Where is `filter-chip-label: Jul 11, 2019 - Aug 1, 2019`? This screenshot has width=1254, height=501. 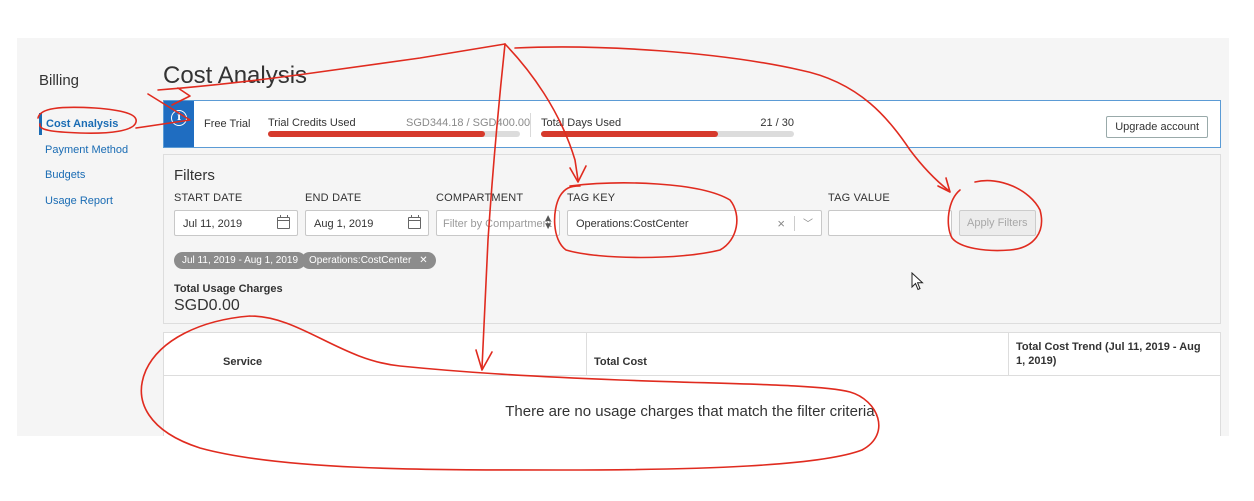
filter-chip-label: Jul 11, 2019 - Aug 1, 2019 is located at coordinates (240, 260).